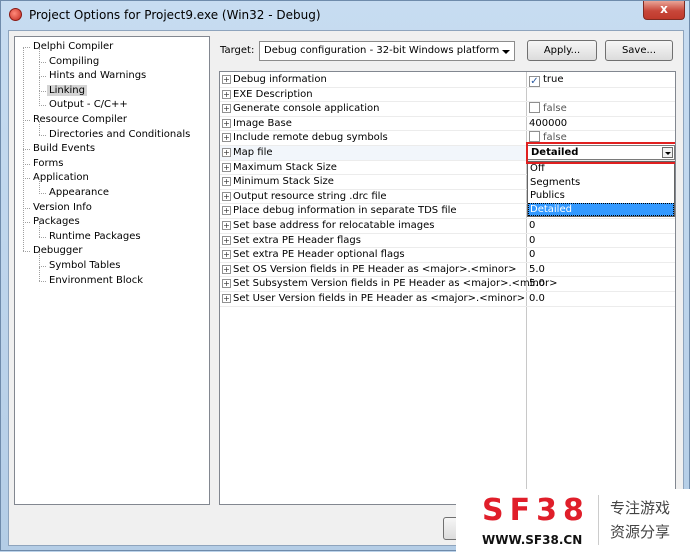  I want to click on checkbox-checked-icon: ✓, so click(534, 81).